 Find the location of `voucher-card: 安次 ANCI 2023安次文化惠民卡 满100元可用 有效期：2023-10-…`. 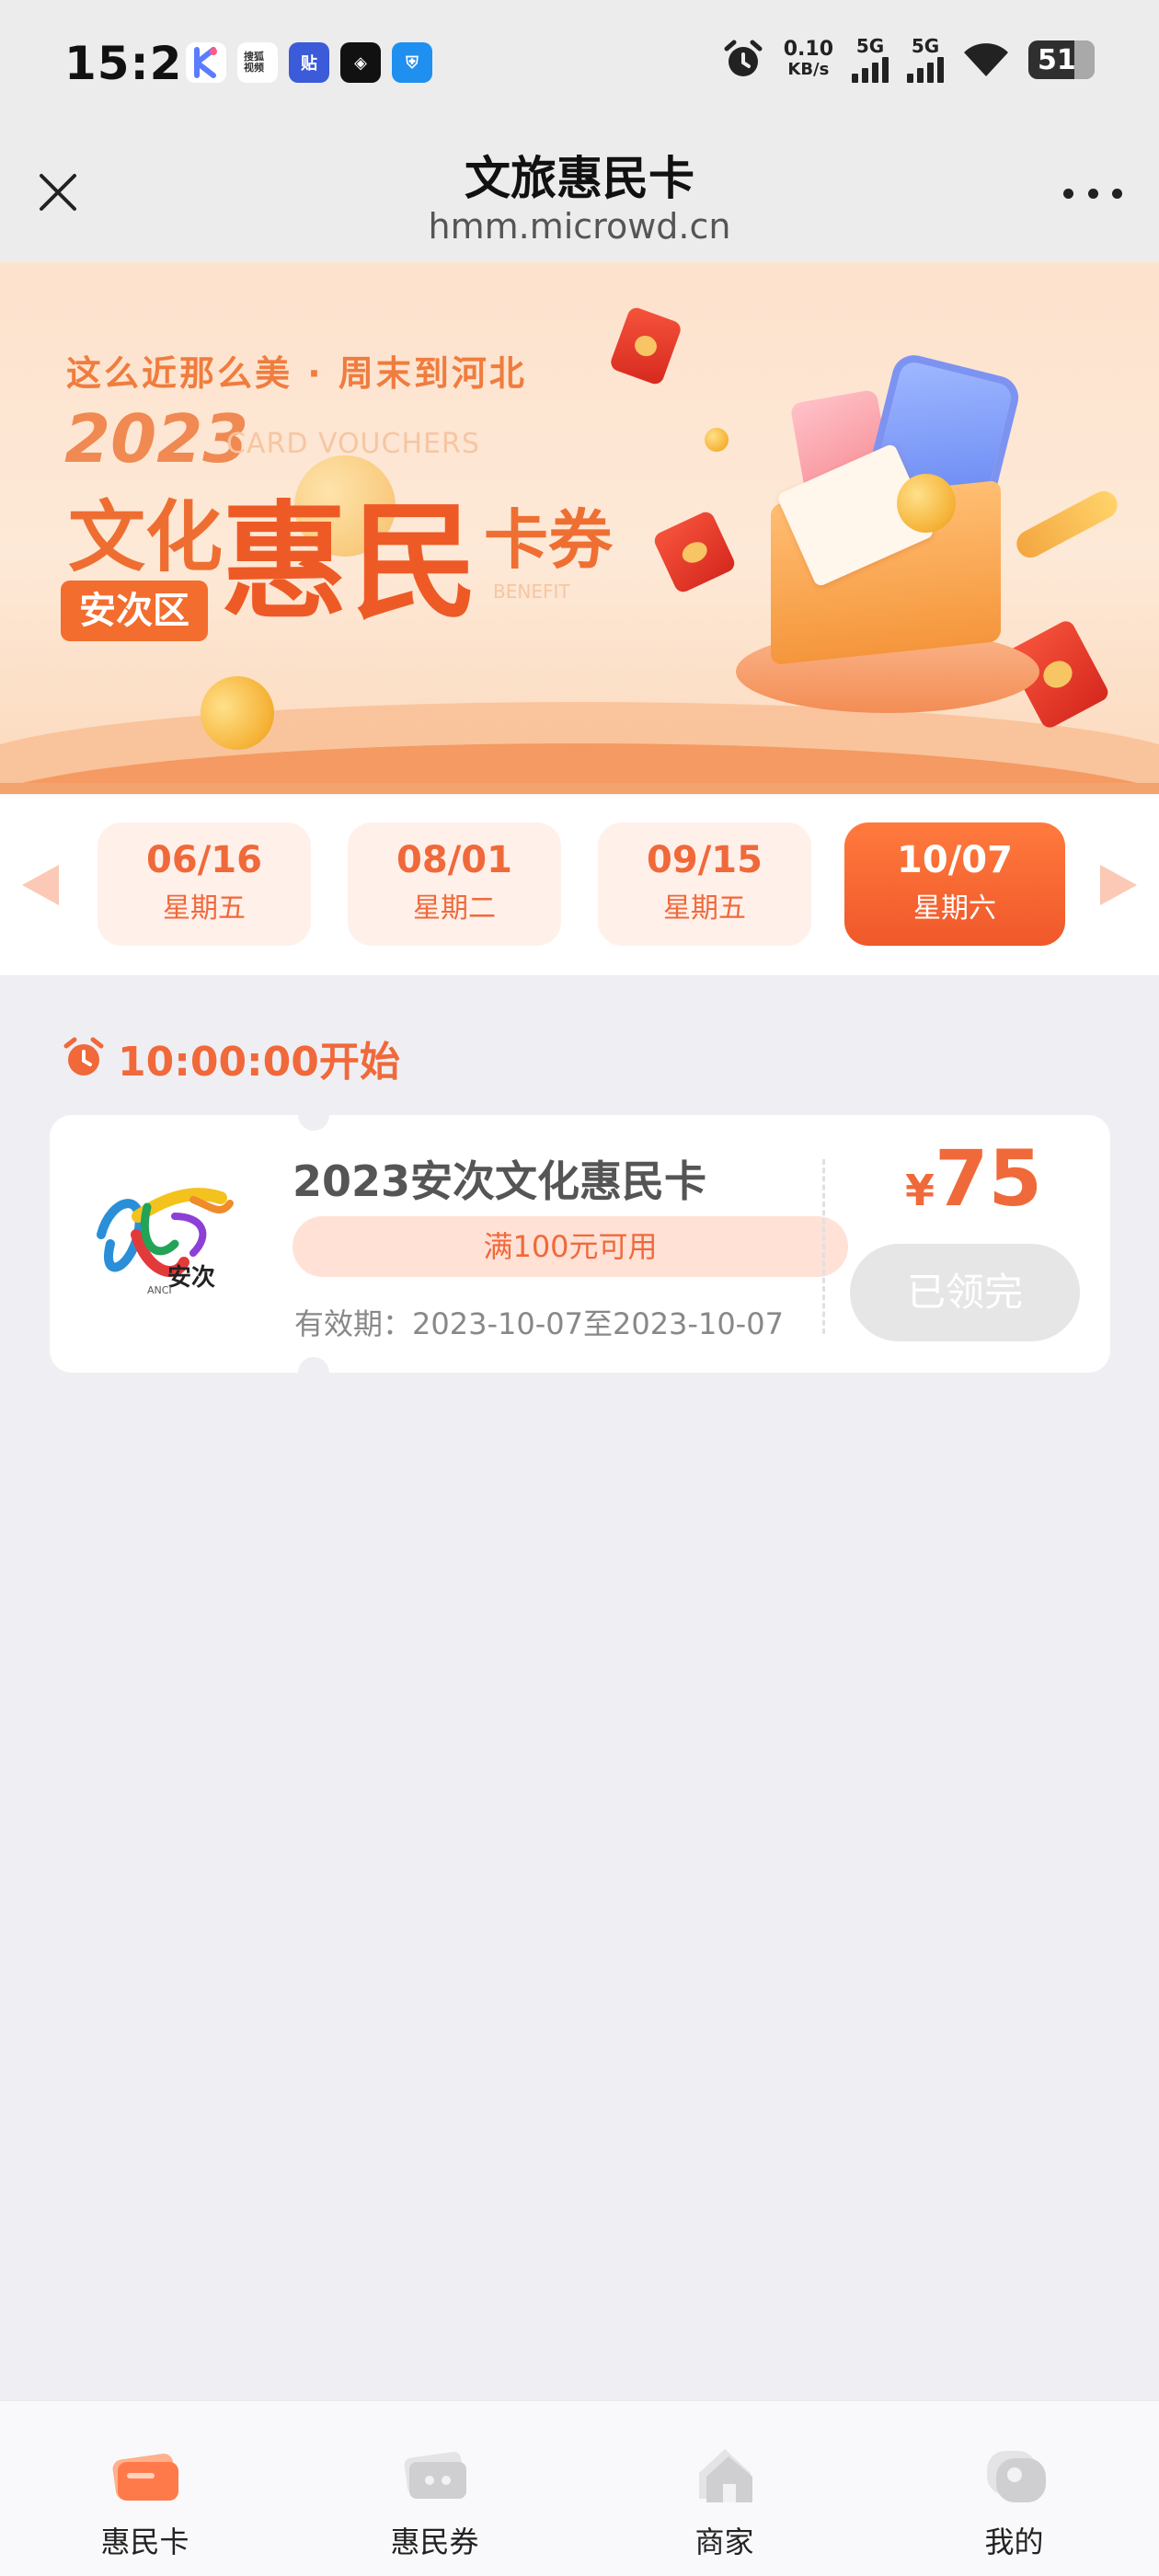

voucher-card: 安次 ANCI 2023安次文化惠民卡 满100元可用 有效期：2023-10-… is located at coordinates (580, 1243).